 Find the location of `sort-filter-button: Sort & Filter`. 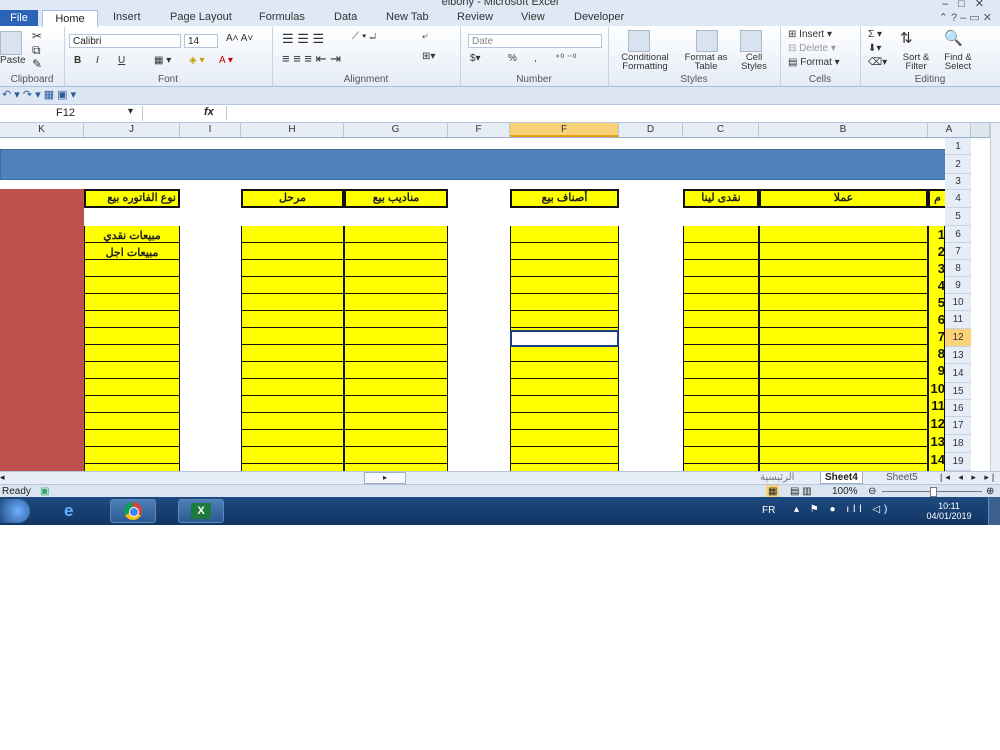

sort-filter-button: Sort & Filter is located at coordinates (916, 62).